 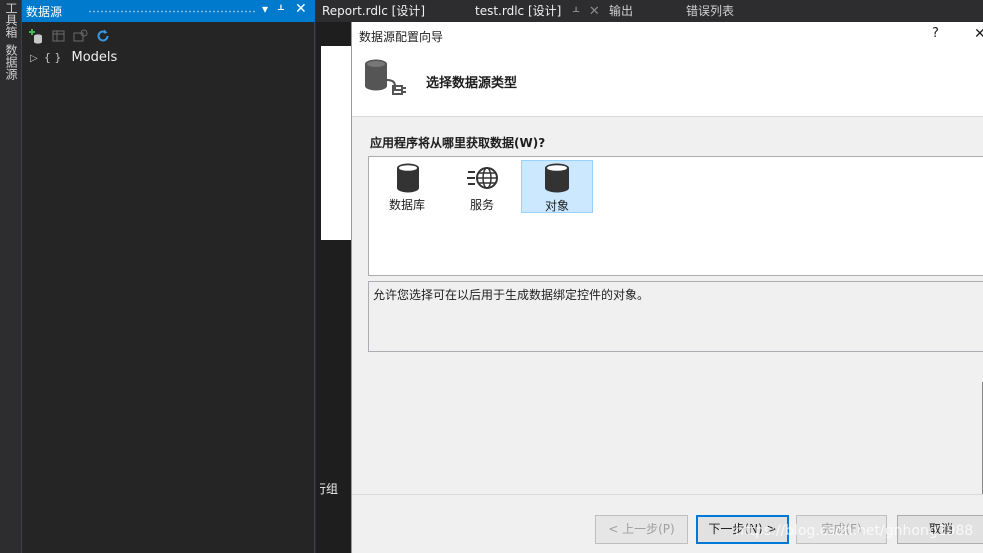 What do you see at coordinates (667, 116) in the screenshot?
I see `header-divider` at bounding box center [667, 116].